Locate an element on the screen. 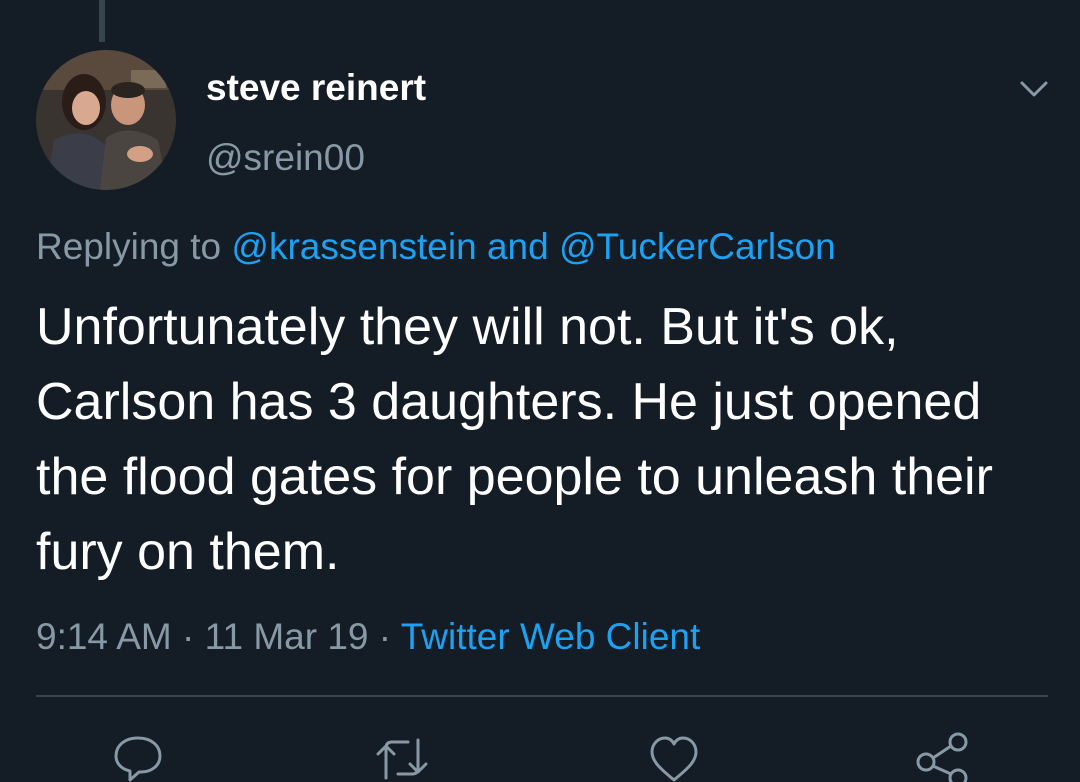 This screenshot has height=782, width=1080. retweet-button is located at coordinates (402, 757).